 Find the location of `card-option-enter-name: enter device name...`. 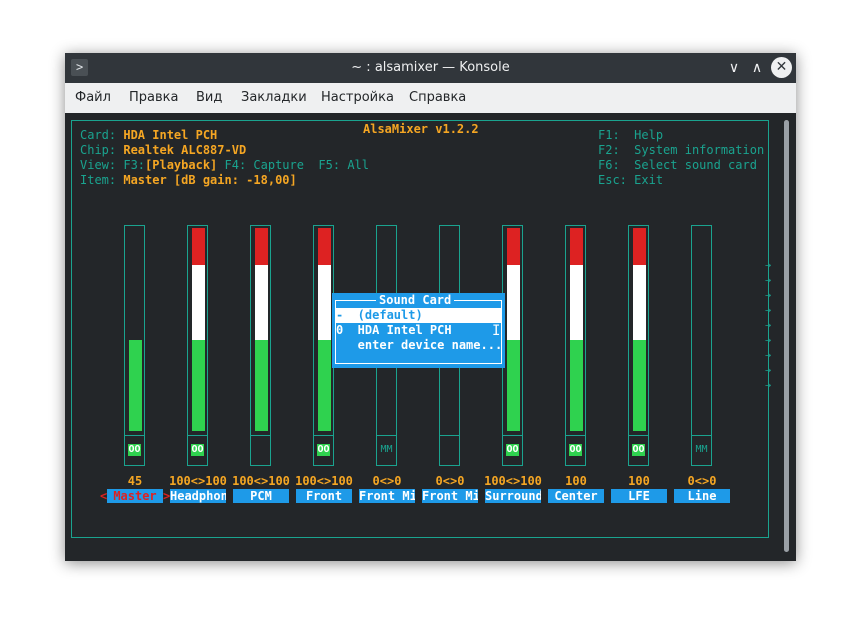

card-option-enter-name: enter device name... is located at coordinates (419, 345).